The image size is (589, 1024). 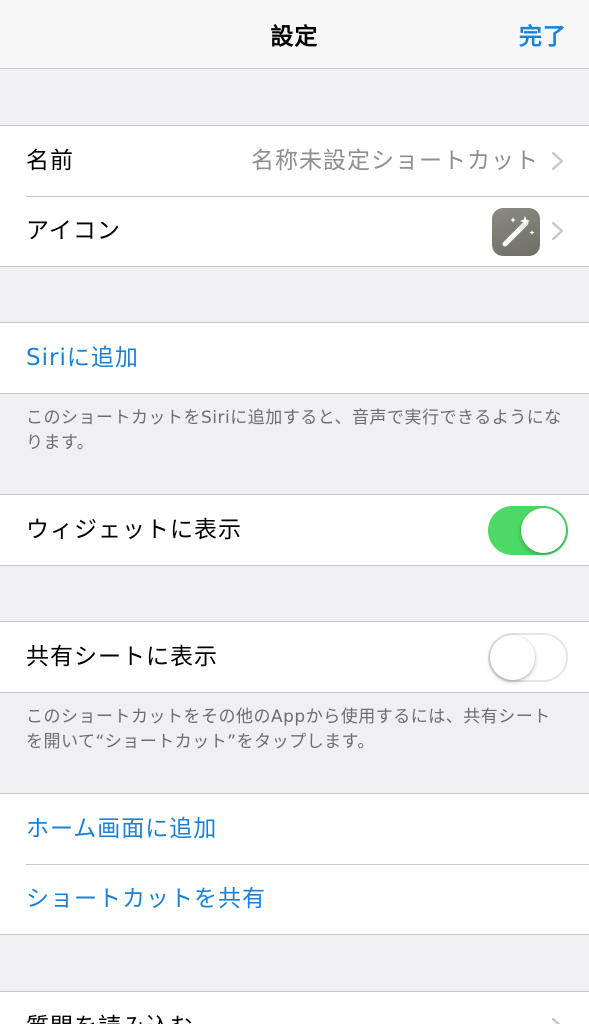 What do you see at coordinates (134, 530) in the screenshot?
I see `show-in-widget-label: ウィジェットに表示` at bounding box center [134, 530].